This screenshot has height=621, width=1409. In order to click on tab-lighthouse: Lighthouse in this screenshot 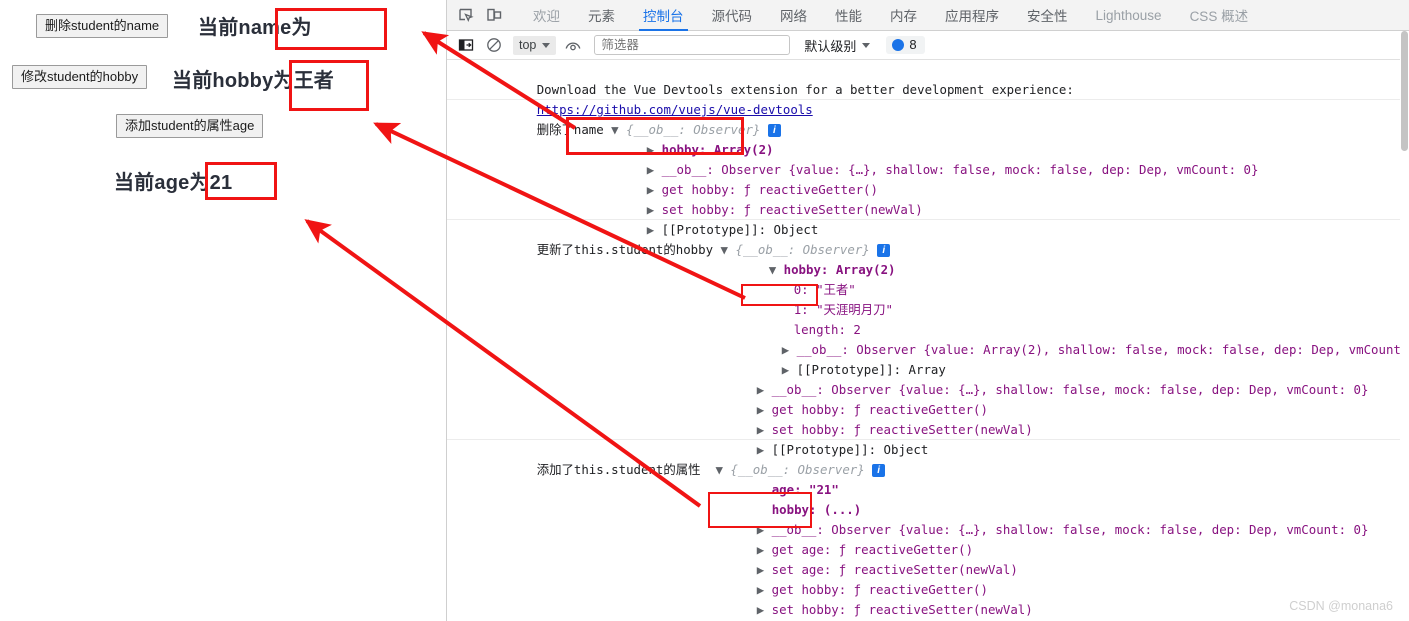, I will do `click(1129, 15)`.